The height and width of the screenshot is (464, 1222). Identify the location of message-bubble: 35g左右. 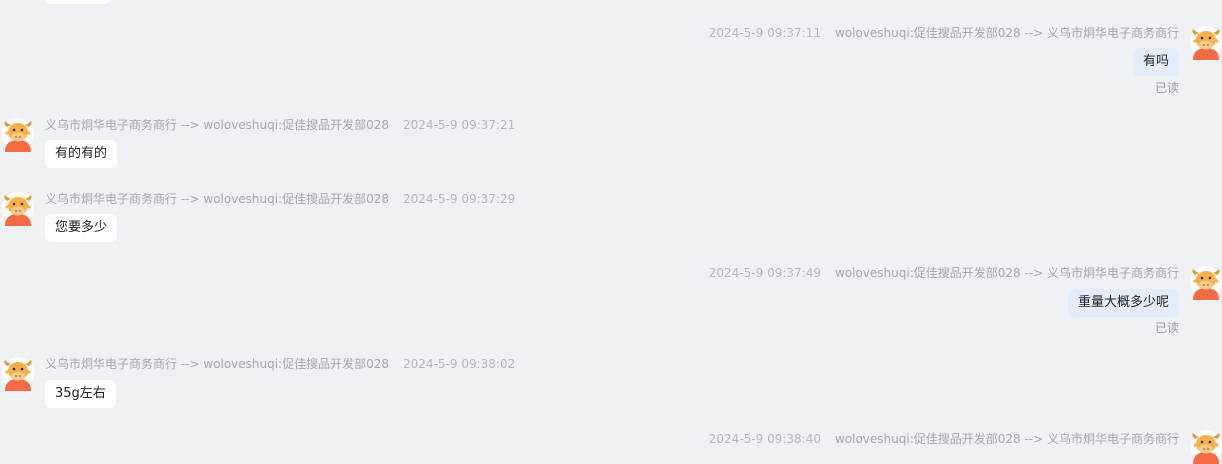
(80, 394).